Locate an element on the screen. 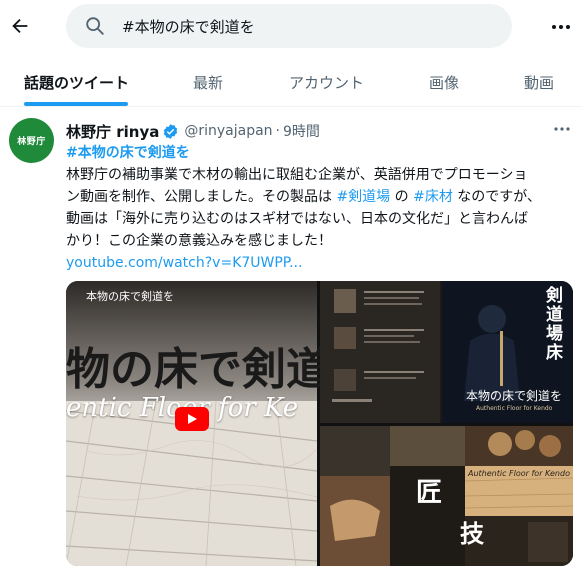  arrow-left-icon is located at coordinates (20, 26).